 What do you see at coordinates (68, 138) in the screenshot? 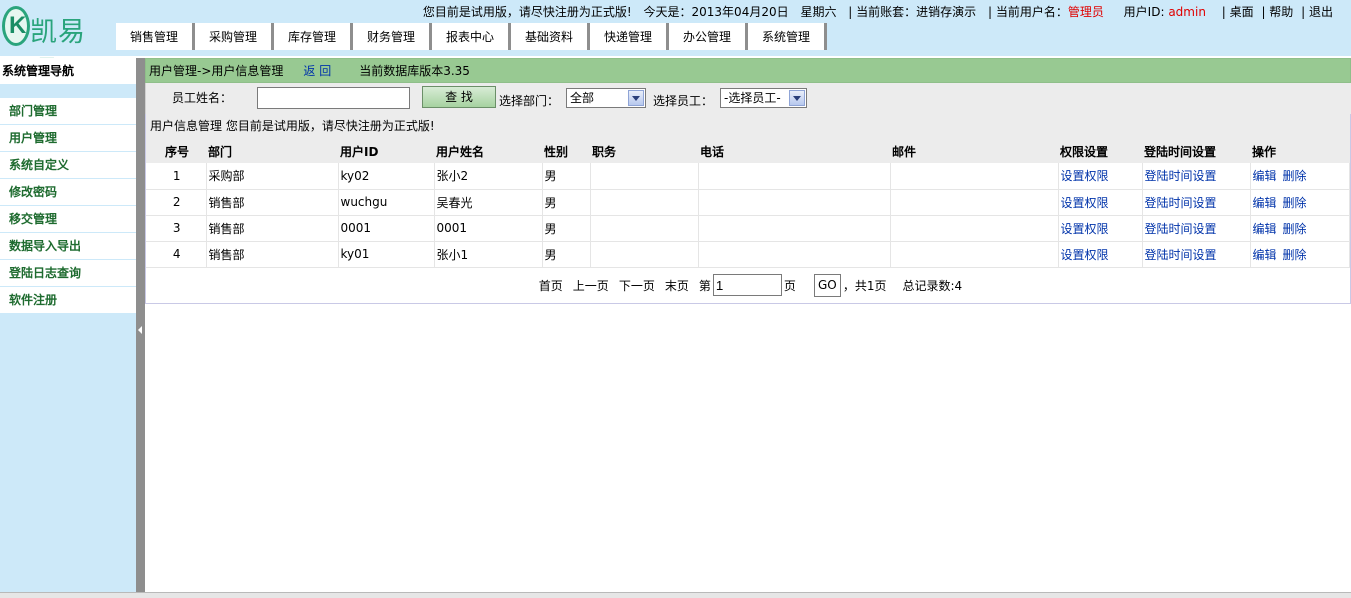
I see `sidebar-item-users: 用户管理` at bounding box center [68, 138].